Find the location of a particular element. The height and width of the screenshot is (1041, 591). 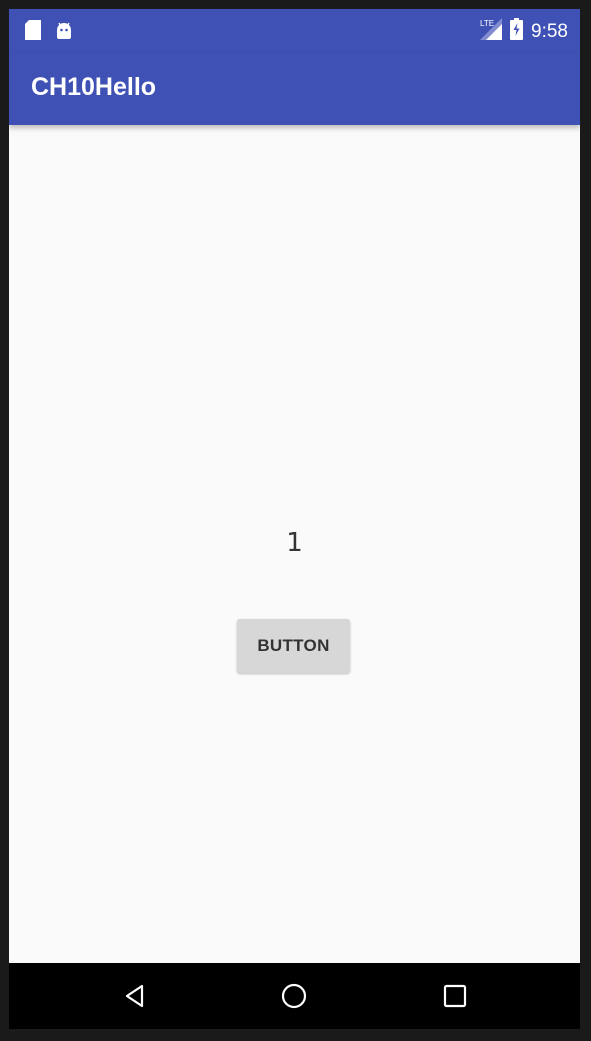

signal-icon: LTE is located at coordinates (491, 31).